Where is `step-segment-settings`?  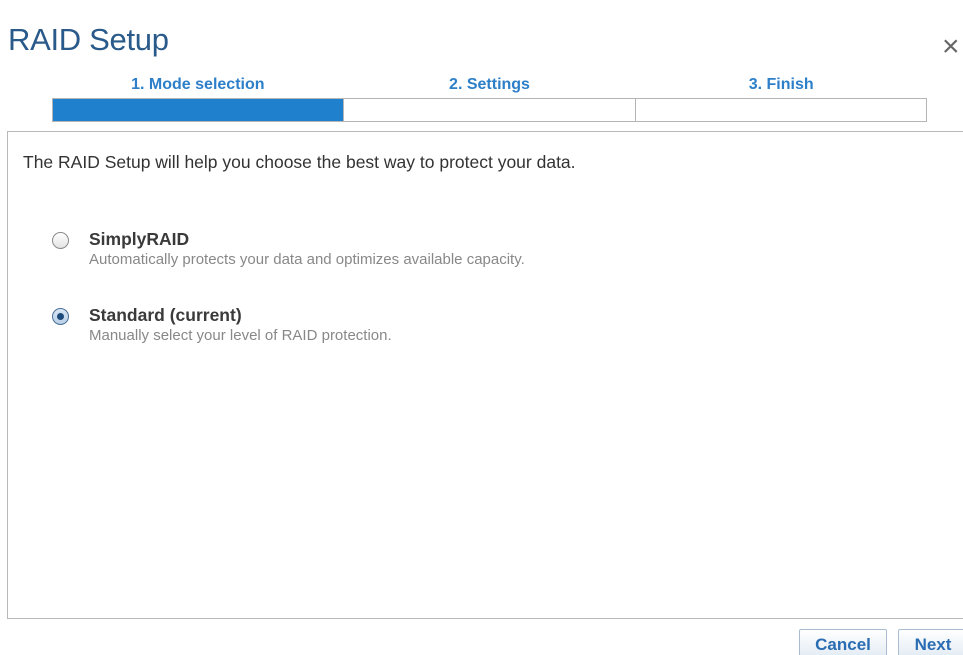
step-segment-settings is located at coordinates (489, 110).